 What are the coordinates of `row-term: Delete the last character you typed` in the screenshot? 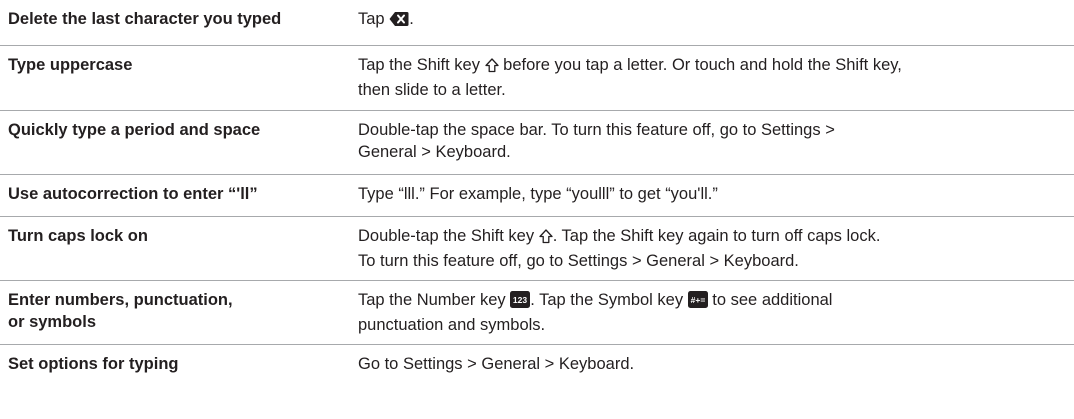 It's located at (145, 19).